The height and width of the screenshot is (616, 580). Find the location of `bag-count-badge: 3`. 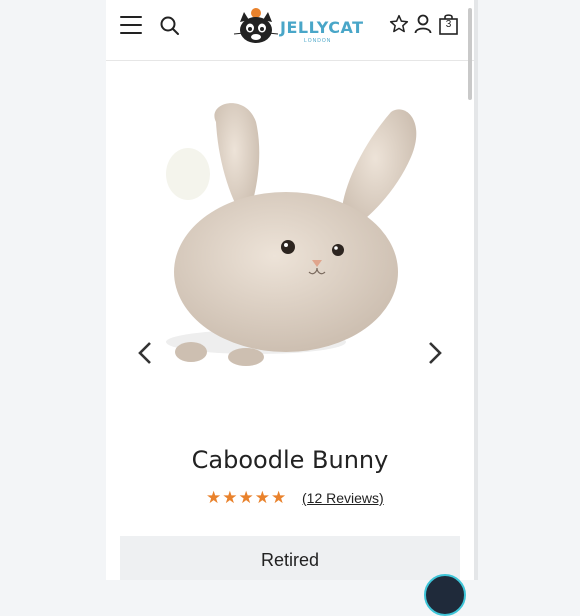

bag-count-badge: 3 is located at coordinates (448, 24).